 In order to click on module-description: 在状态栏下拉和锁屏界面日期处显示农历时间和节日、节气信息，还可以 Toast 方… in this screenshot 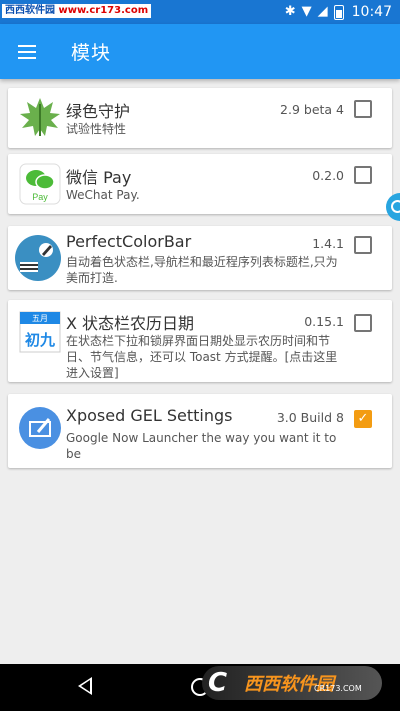, I will do `click(202, 357)`.